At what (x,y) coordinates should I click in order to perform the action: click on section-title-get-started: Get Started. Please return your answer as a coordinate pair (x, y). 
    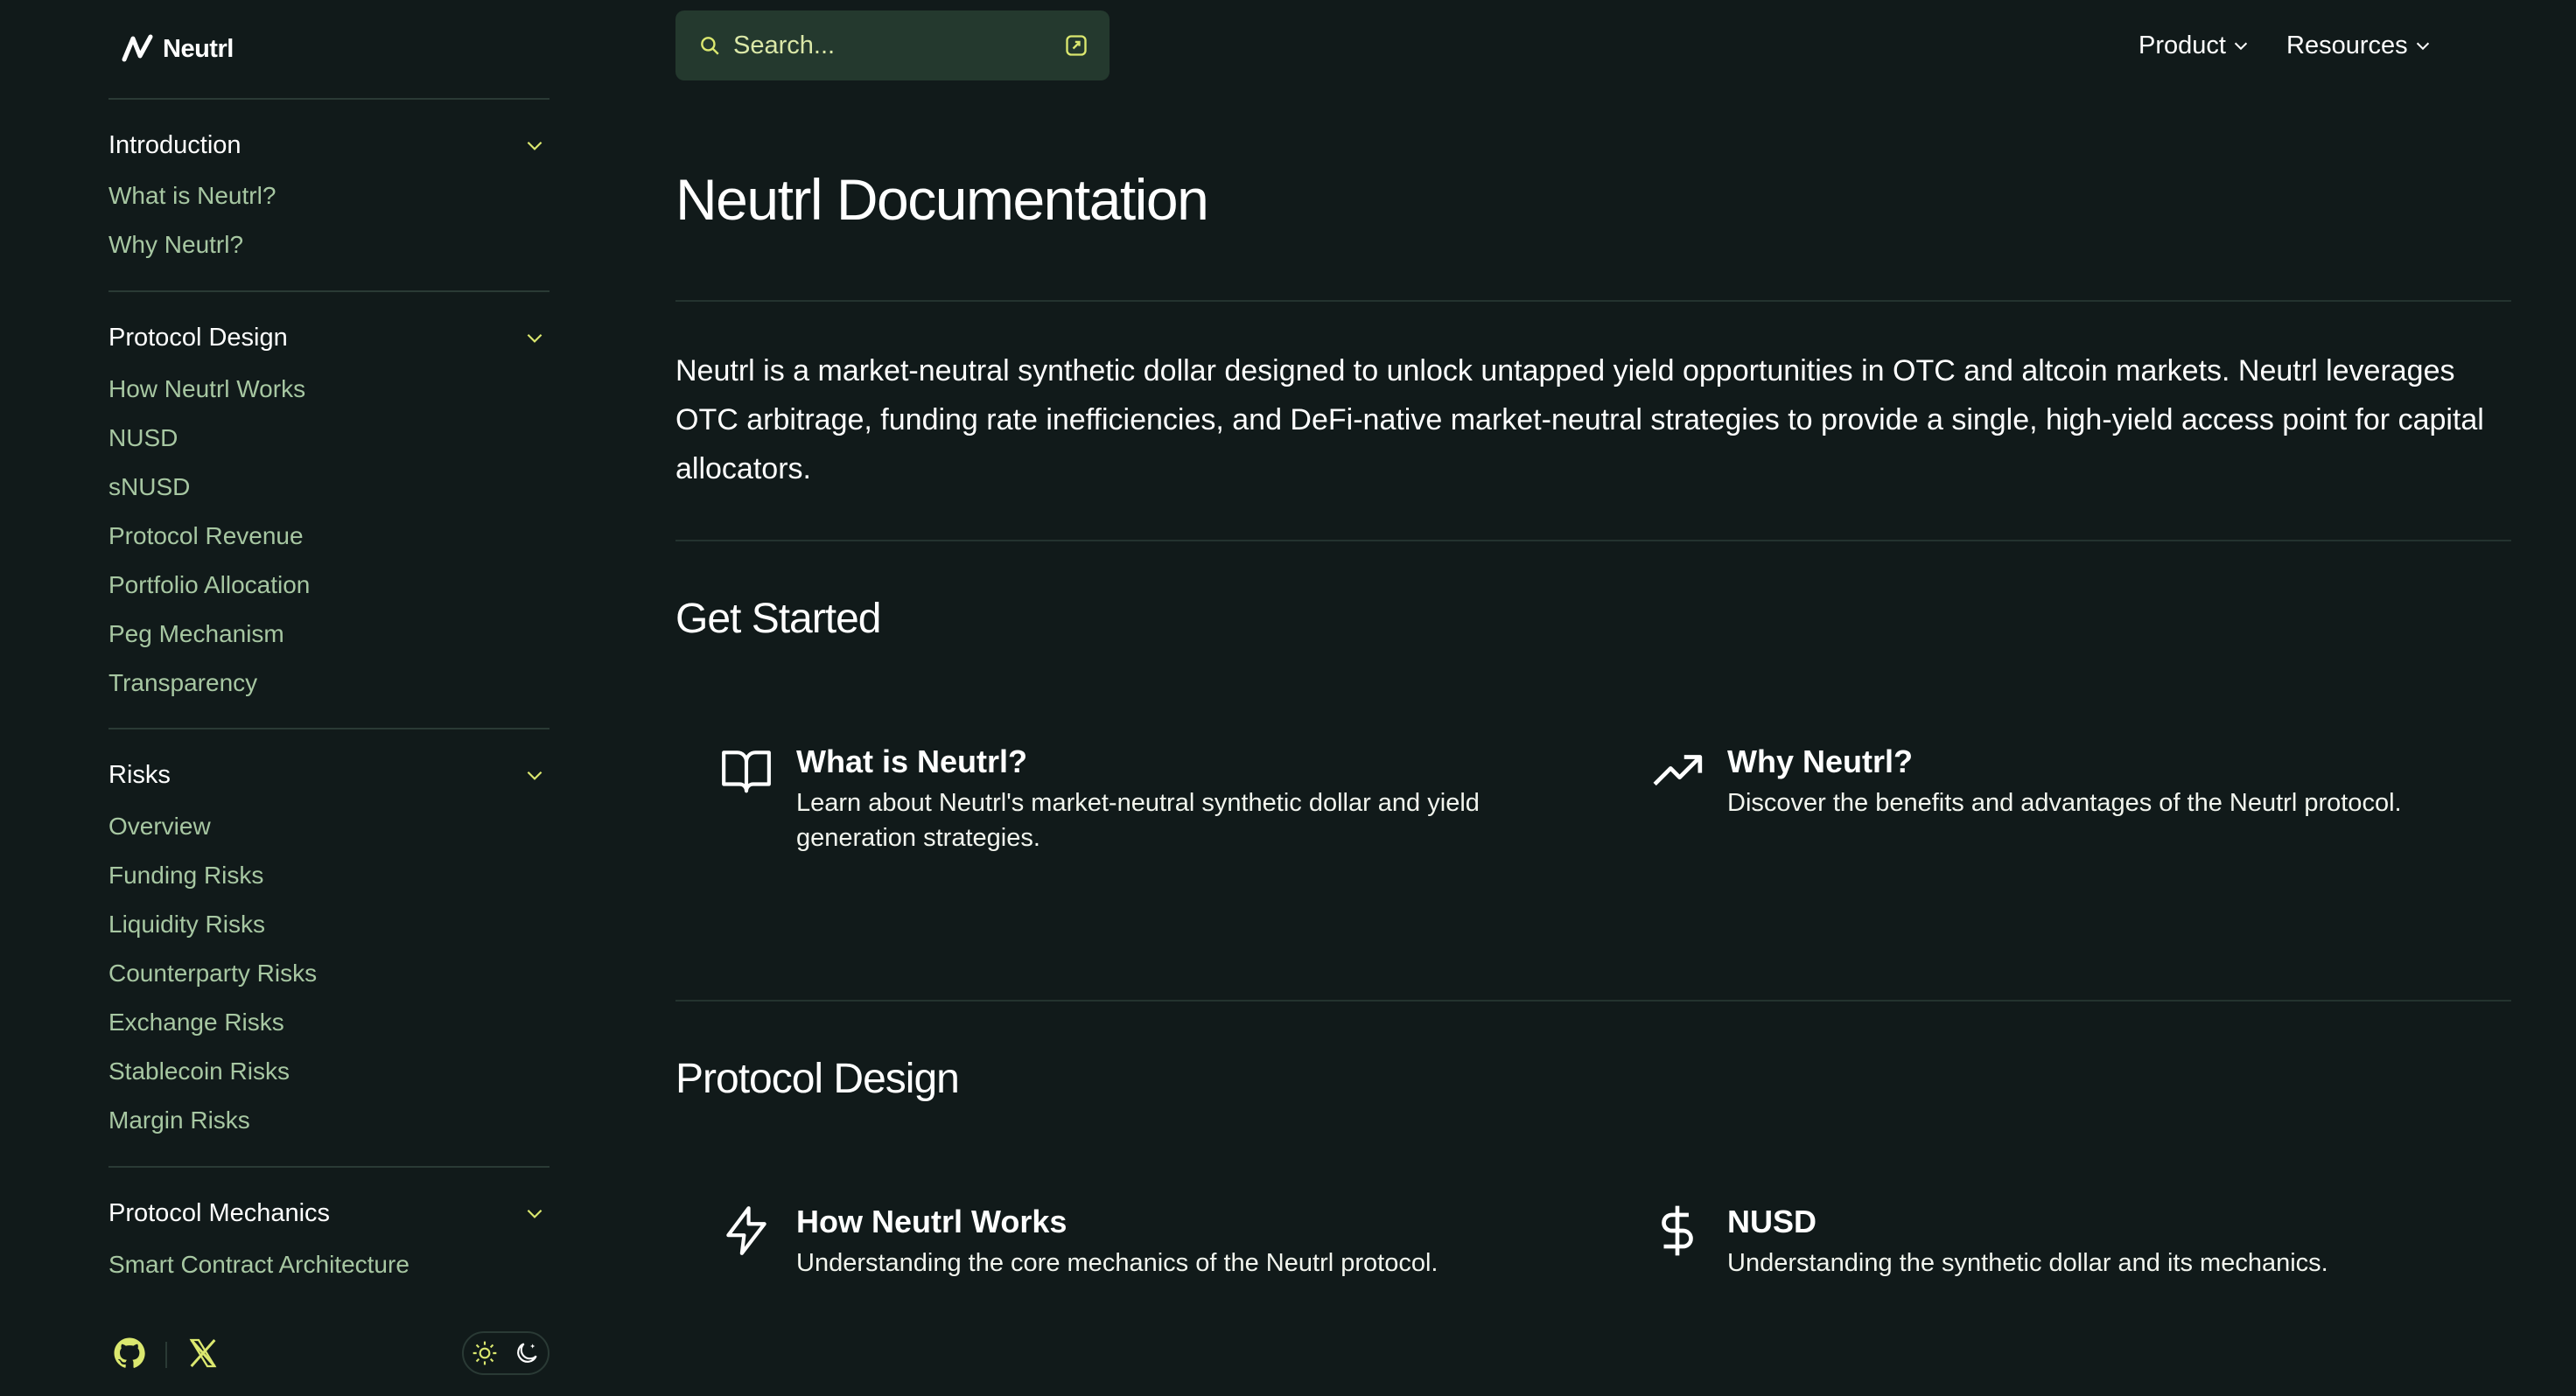
    Looking at the image, I should click on (778, 619).